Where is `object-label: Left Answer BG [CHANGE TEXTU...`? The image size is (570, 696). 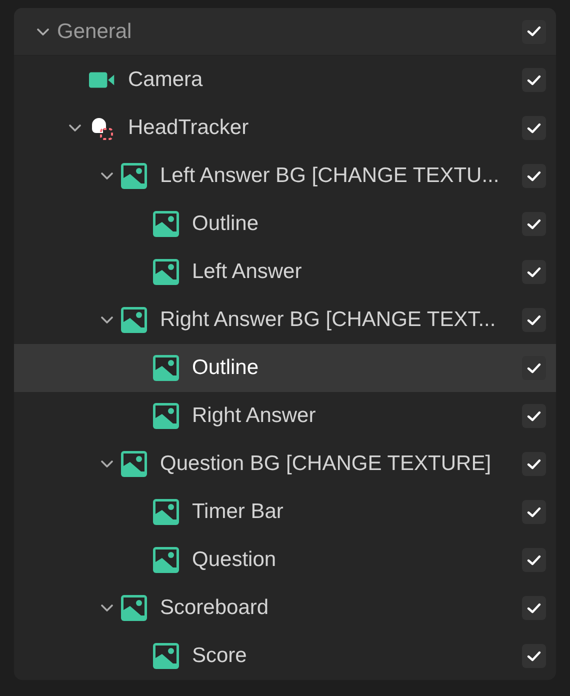 object-label: Left Answer BG [CHANGE TEXTU... is located at coordinates (330, 176).